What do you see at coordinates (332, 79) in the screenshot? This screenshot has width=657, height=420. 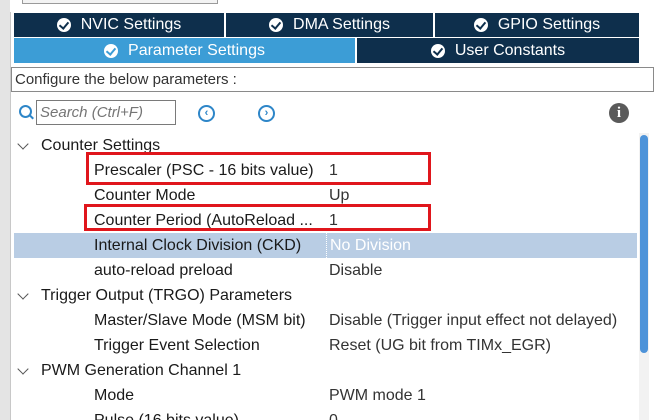 I see `description-label: Configure the below parameters :` at bounding box center [332, 79].